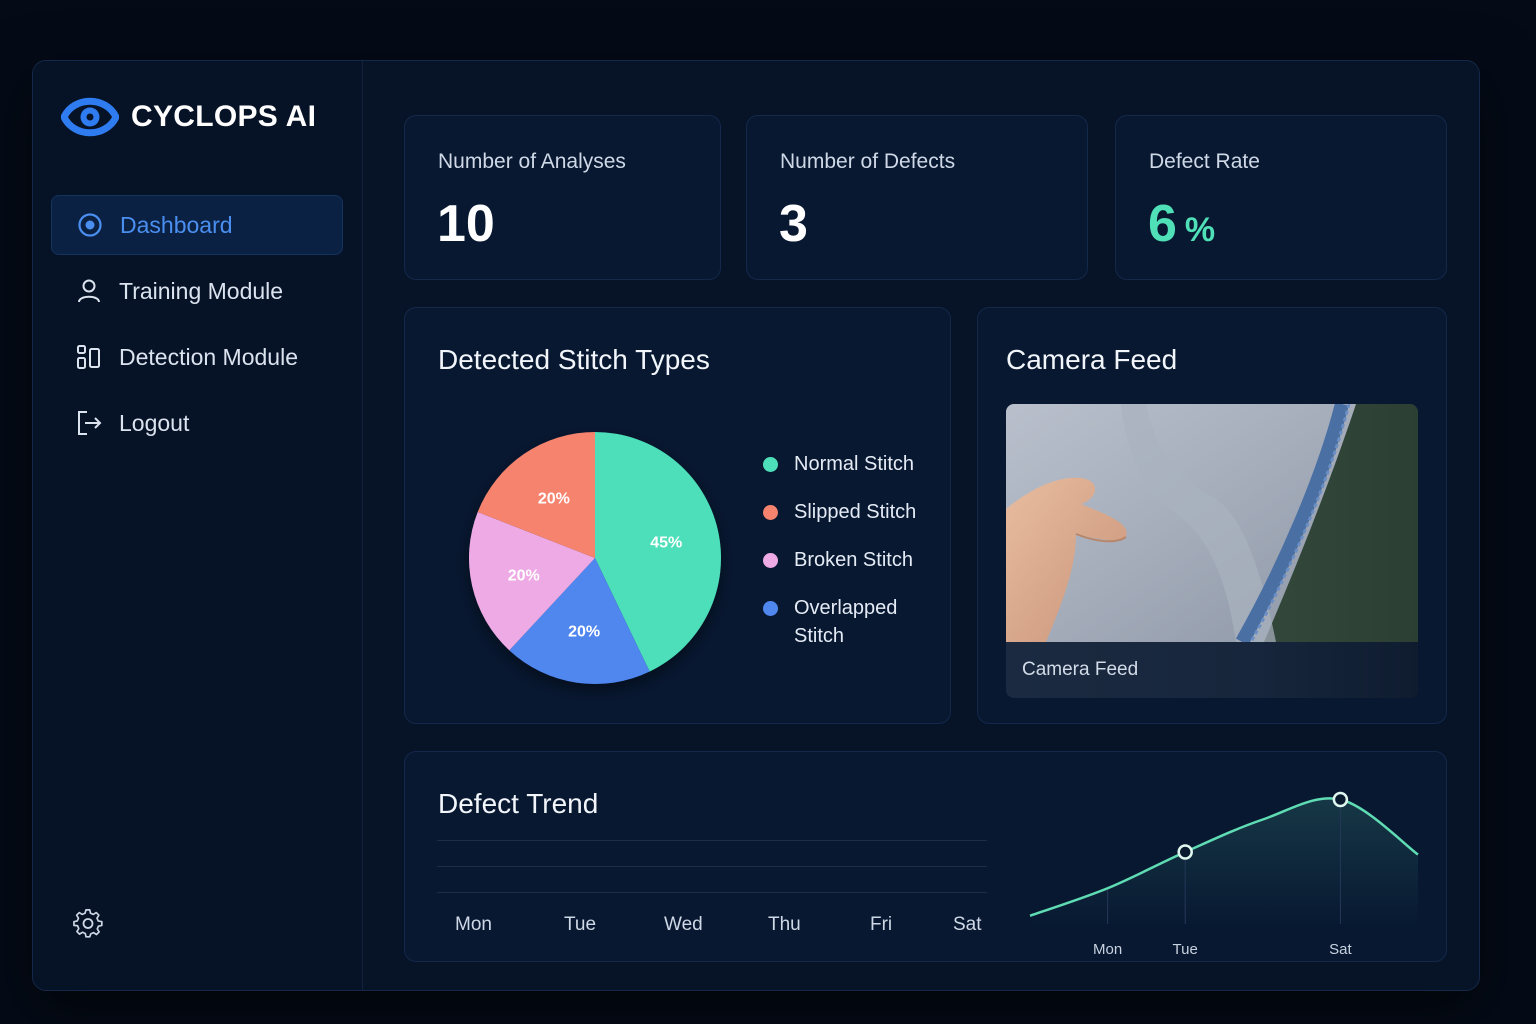 This screenshot has height=1024, width=1536. I want to click on legend-item-normal: Normal Stitch, so click(853, 464).